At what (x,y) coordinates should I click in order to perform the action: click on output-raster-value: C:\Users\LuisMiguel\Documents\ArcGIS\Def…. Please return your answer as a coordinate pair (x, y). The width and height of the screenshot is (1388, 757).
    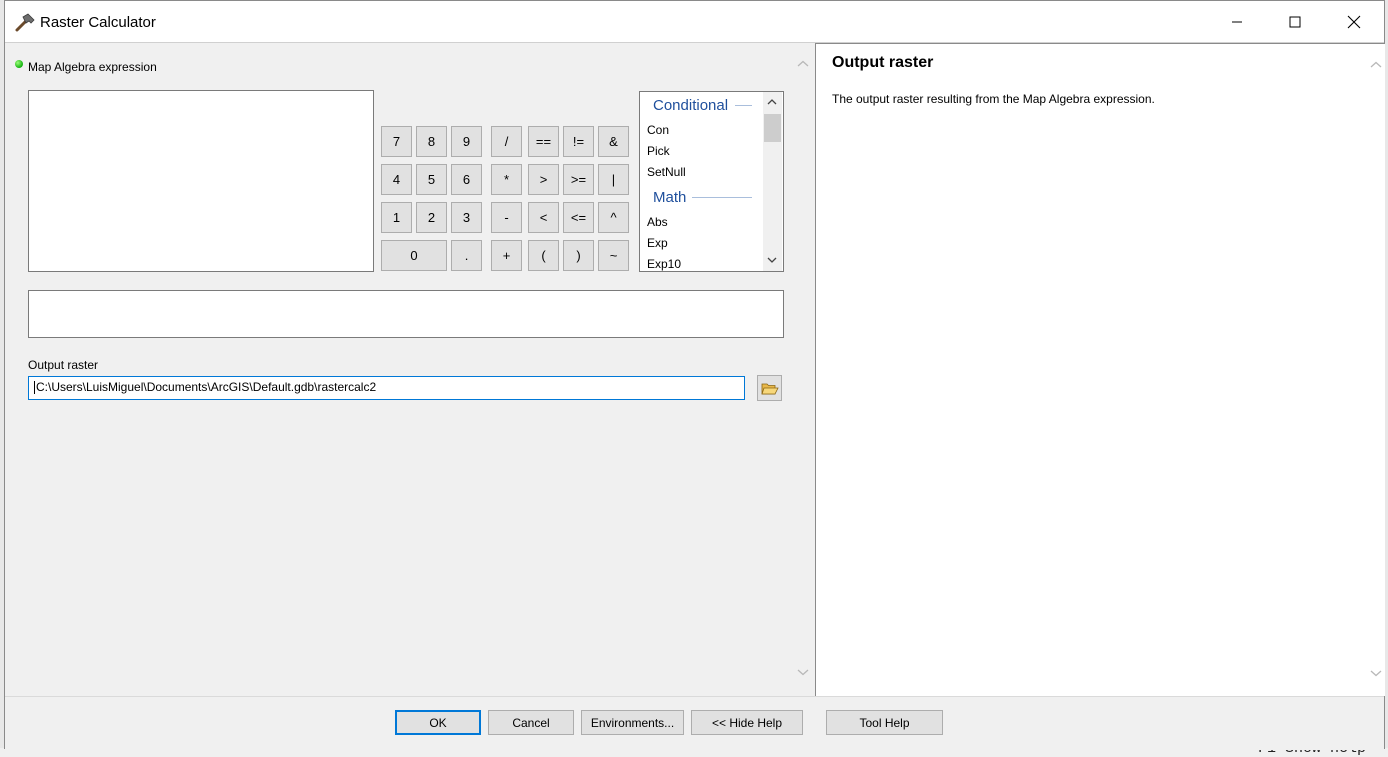
    Looking at the image, I should click on (206, 387).